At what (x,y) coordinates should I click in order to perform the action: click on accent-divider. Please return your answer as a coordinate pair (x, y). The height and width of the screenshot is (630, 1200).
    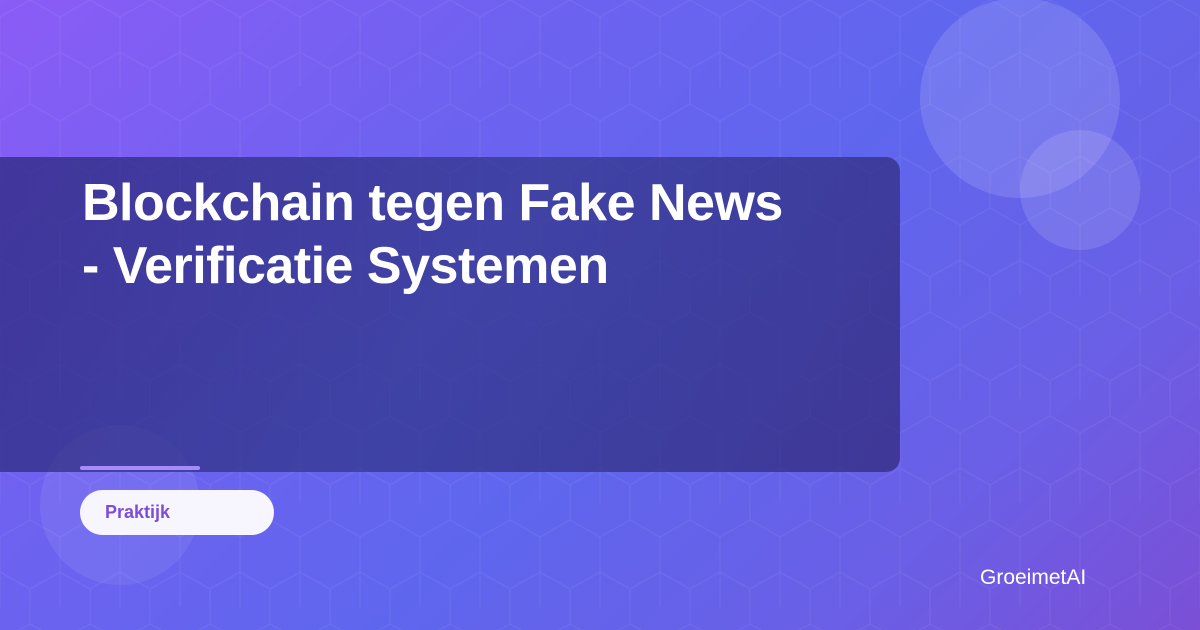
    Looking at the image, I should click on (140, 468).